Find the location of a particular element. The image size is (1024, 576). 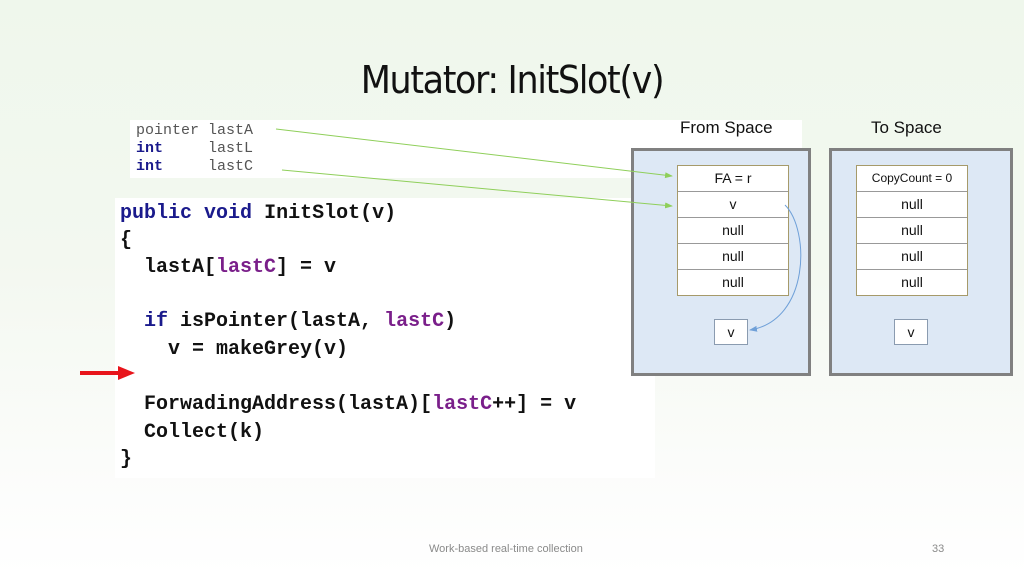

page-number: 33 is located at coordinates (938, 549).